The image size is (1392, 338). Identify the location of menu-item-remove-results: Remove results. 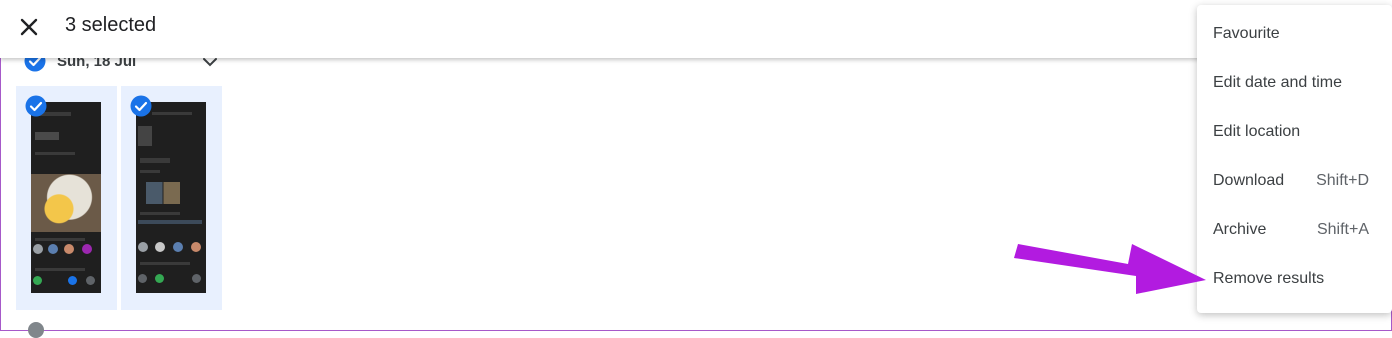
(1294, 279).